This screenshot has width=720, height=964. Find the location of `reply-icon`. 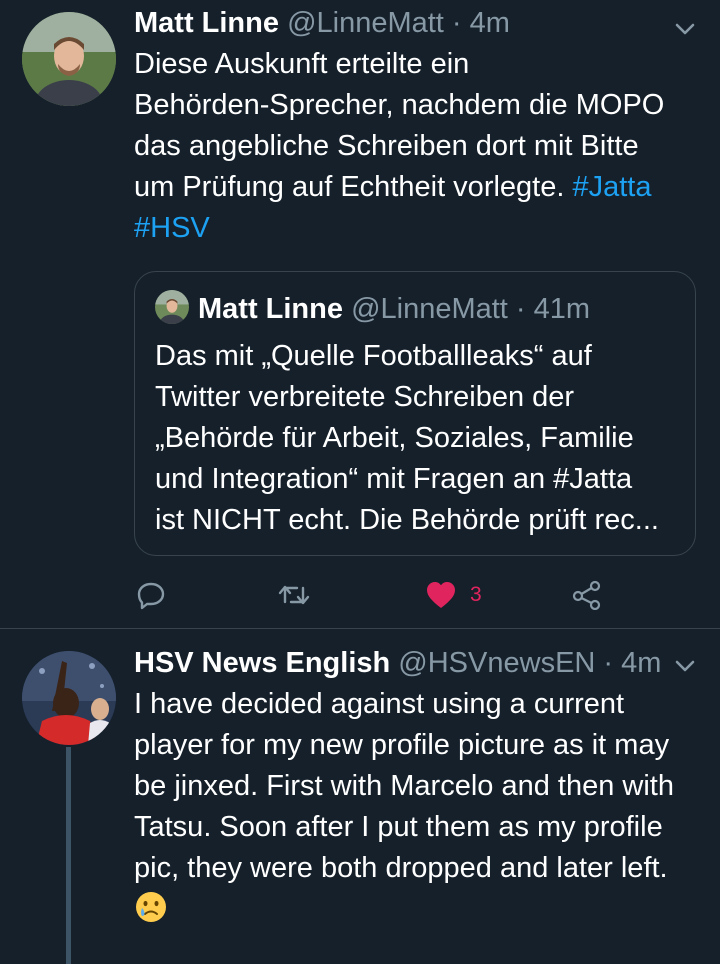

reply-icon is located at coordinates (151, 596).